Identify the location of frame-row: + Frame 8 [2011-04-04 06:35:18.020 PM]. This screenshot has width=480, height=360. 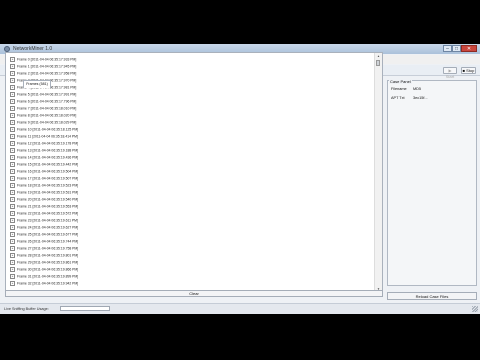
(43, 116).